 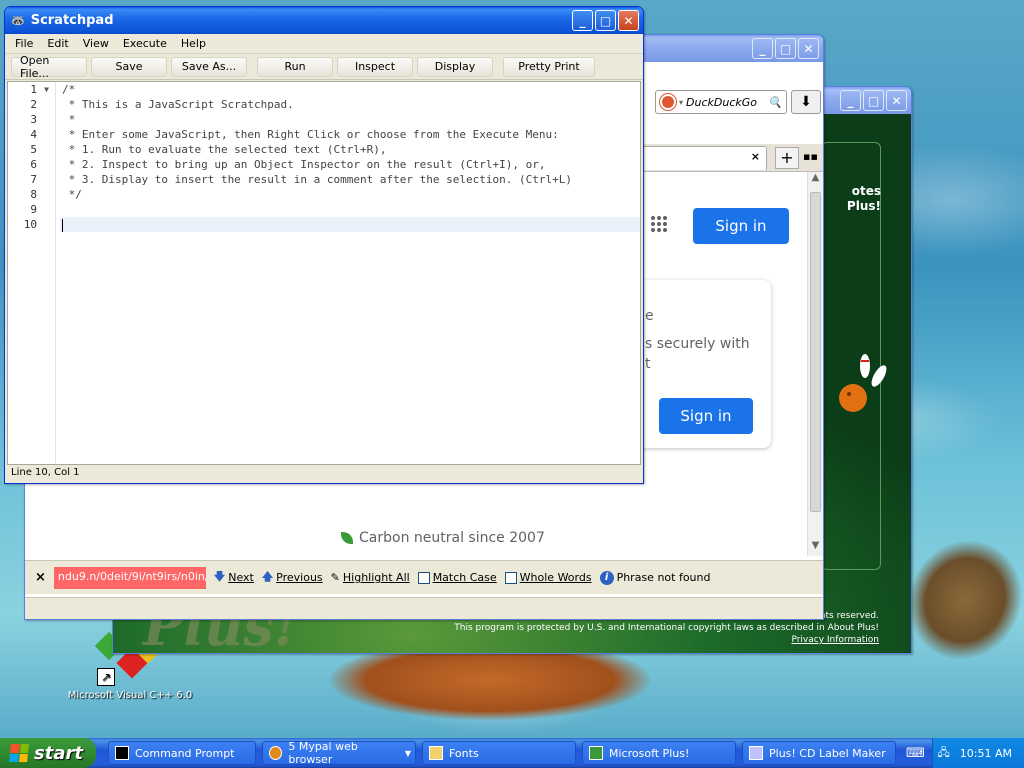 What do you see at coordinates (596, 753) in the screenshot?
I see `plus-icon` at bounding box center [596, 753].